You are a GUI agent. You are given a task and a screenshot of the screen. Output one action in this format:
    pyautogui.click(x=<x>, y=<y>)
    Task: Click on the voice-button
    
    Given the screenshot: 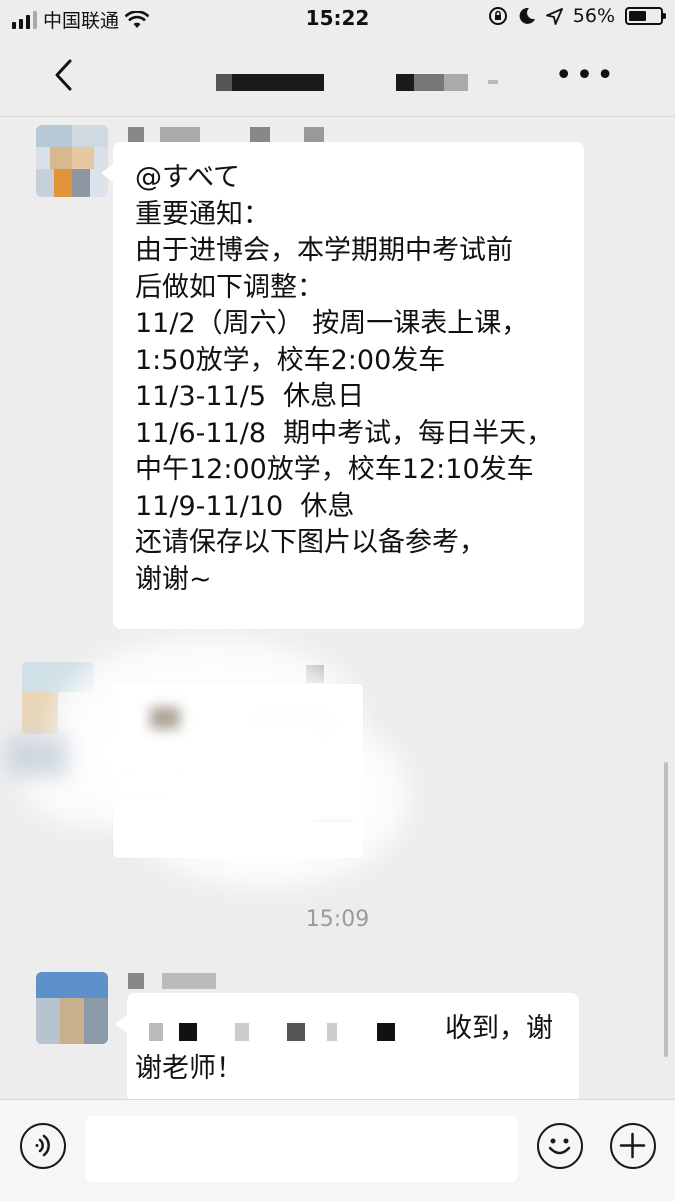 What is the action you would take?
    pyautogui.click(x=43, y=1146)
    